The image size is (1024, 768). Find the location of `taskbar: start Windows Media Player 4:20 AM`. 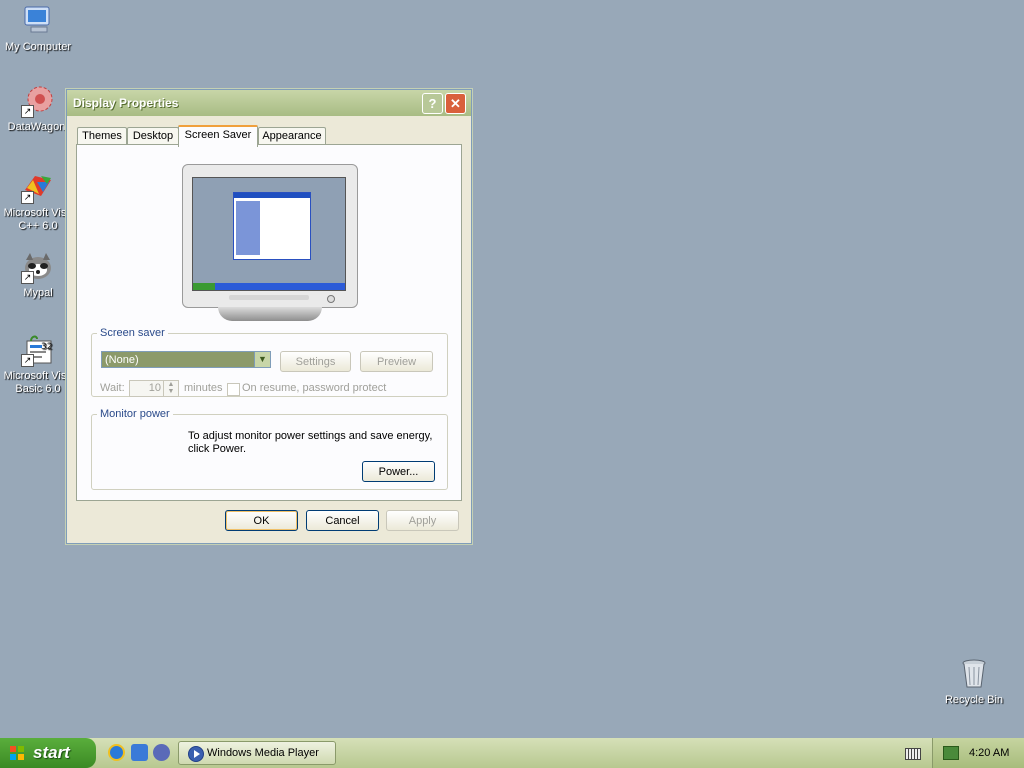

taskbar: start Windows Media Player 4:20 AM is located at coordinates (512, 753).